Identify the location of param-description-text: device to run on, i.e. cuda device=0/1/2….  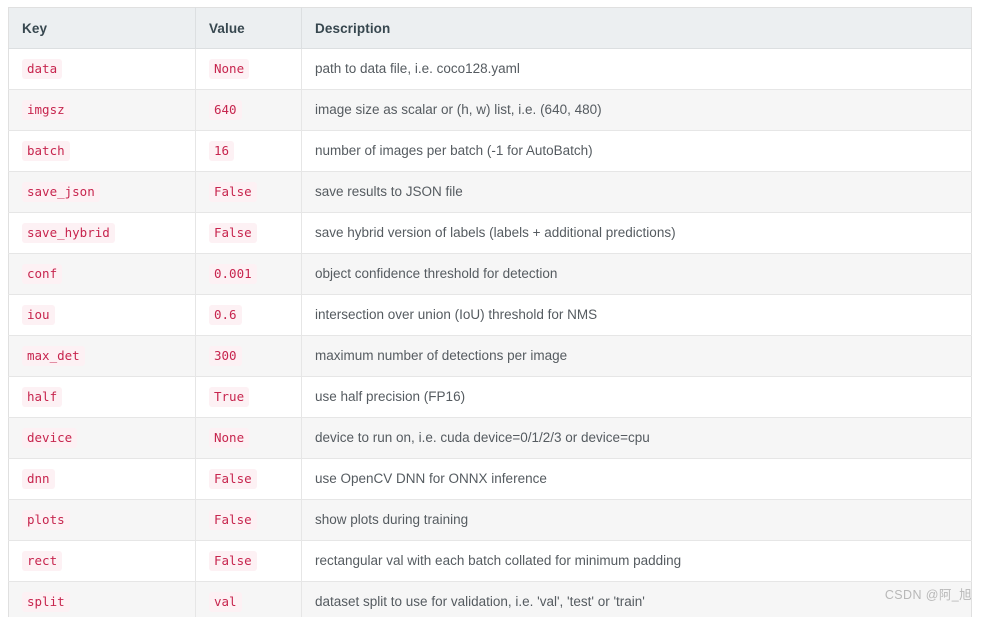
(482, 437).